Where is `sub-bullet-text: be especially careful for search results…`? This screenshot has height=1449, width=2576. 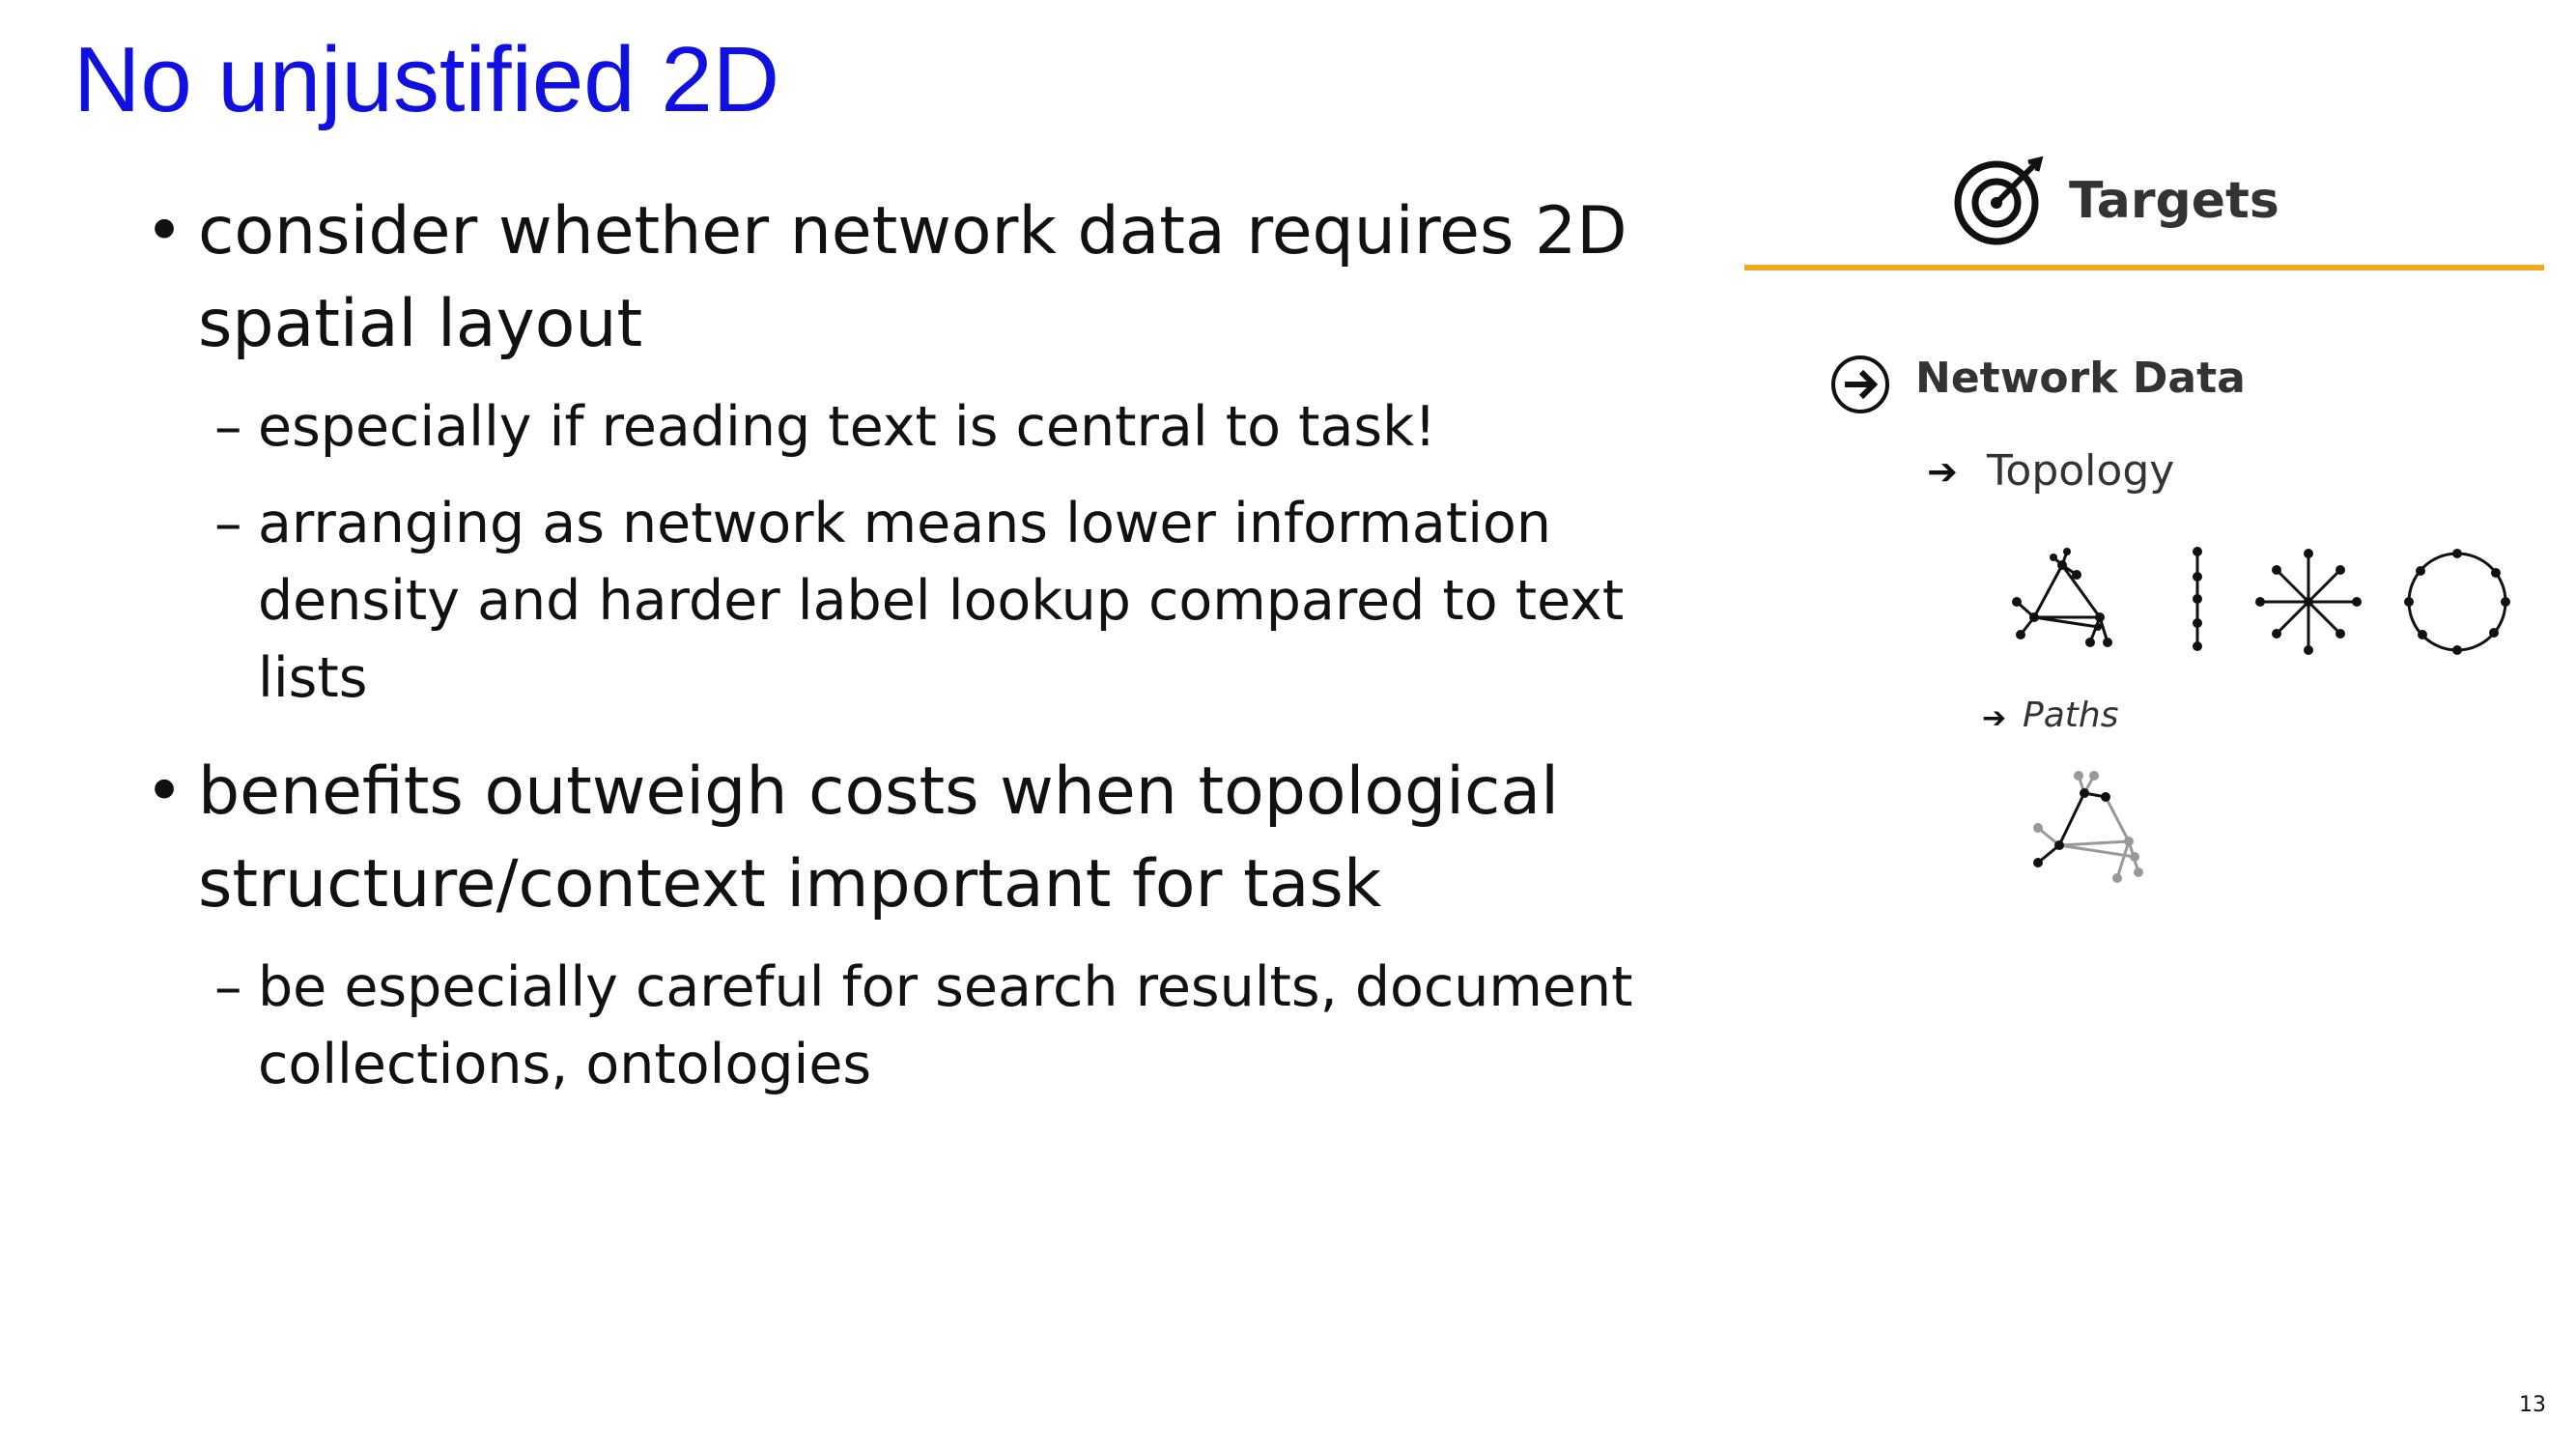 sub-bullet-text: be especially careful for search results… is located at coordinates (945, 1025).